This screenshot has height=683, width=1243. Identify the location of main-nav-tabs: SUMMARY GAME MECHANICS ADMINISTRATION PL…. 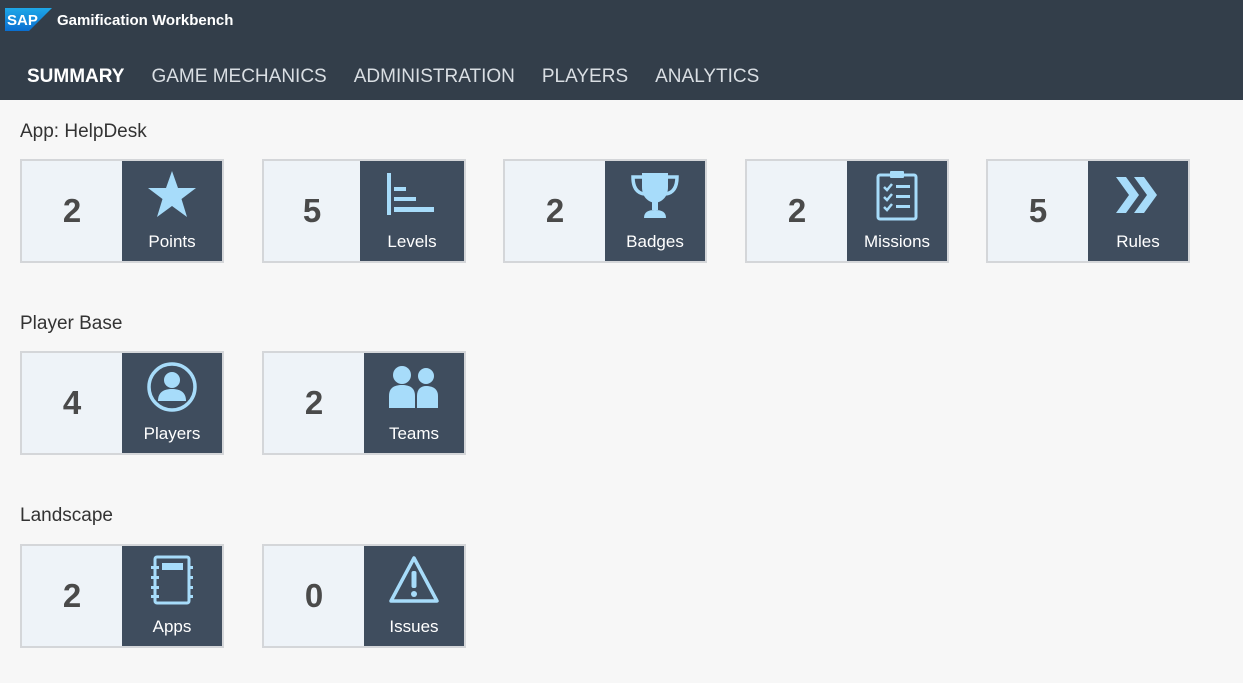
(406, 77).